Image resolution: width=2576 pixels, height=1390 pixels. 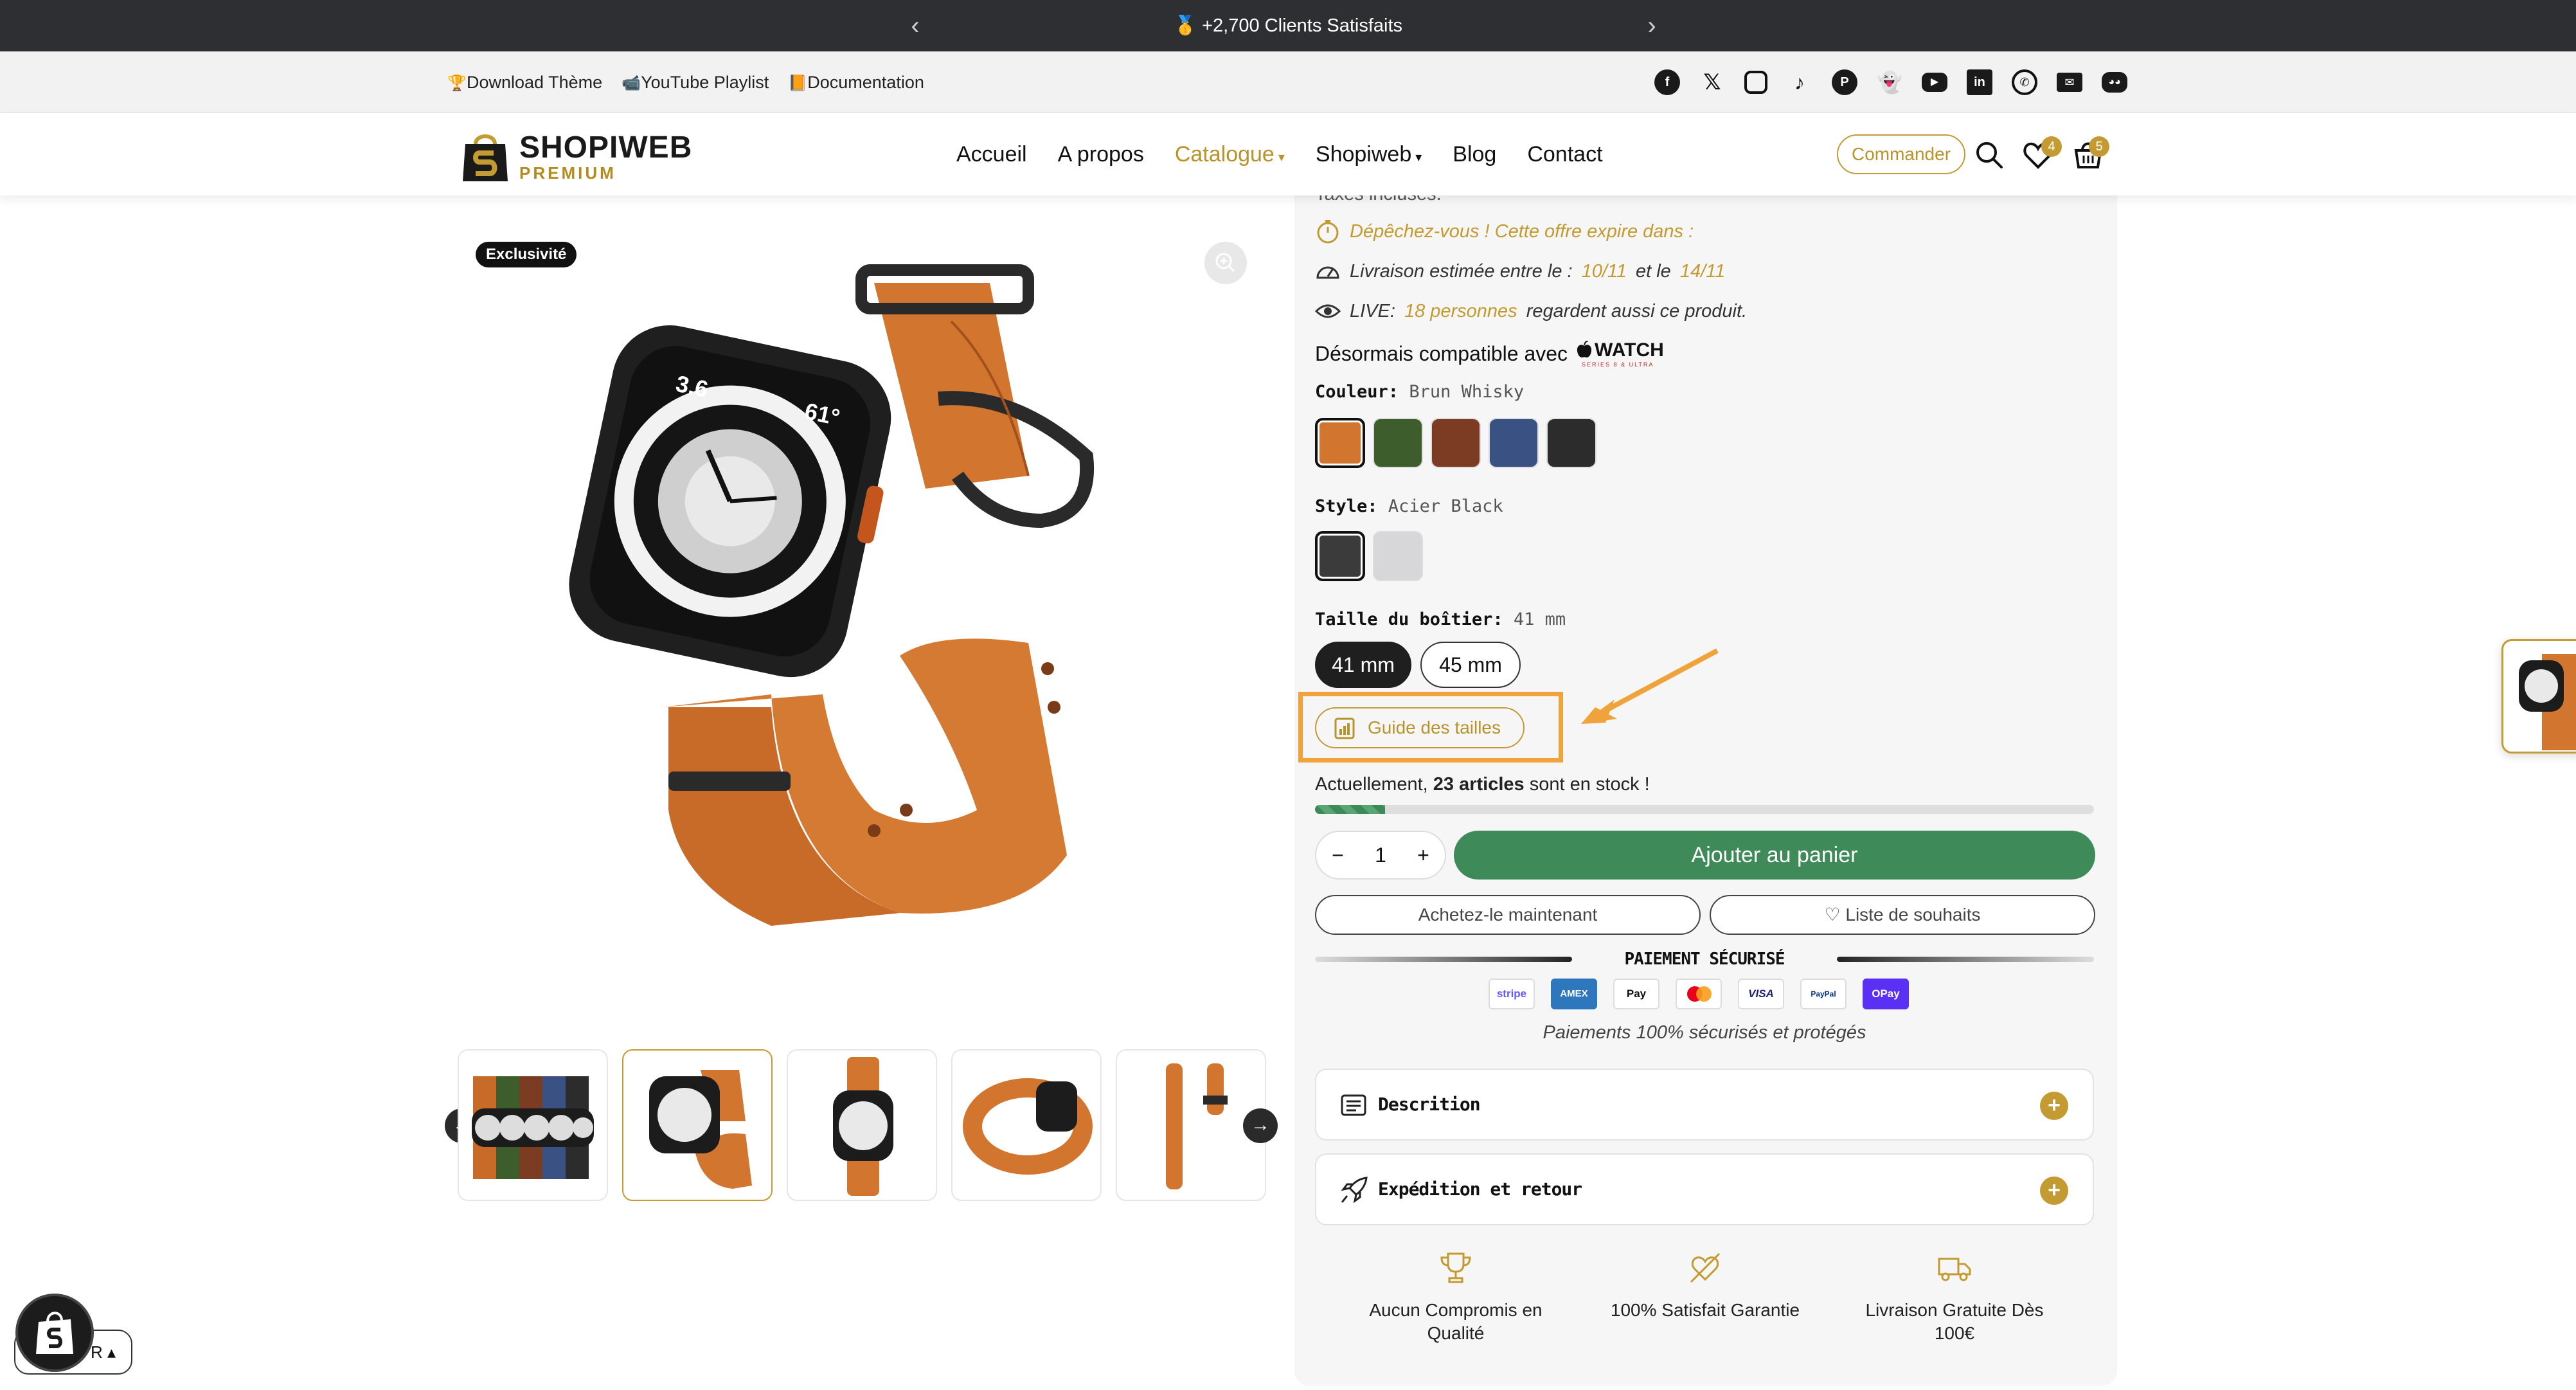 What do you see at coordinates (862, 1125) in the screenshot?
I see `thumbnail-front` at bounding box center [862, 1125].